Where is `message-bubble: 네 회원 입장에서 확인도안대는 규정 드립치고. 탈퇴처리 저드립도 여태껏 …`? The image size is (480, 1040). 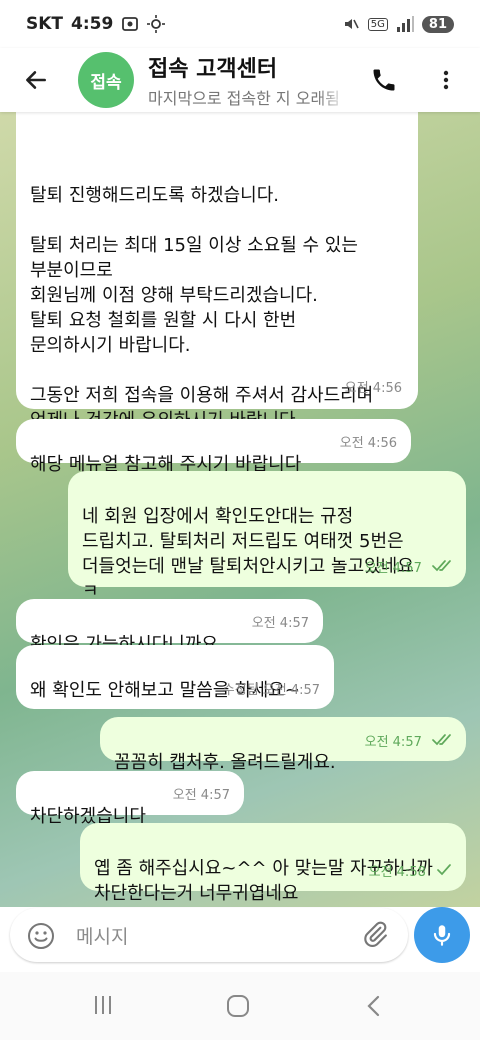
message-bubble: 네 회원 입장에서 확인도안대는 규정 드립치고. 탈퇴처리 저드립도 여태껏 … is located at coordinates (267, 536).